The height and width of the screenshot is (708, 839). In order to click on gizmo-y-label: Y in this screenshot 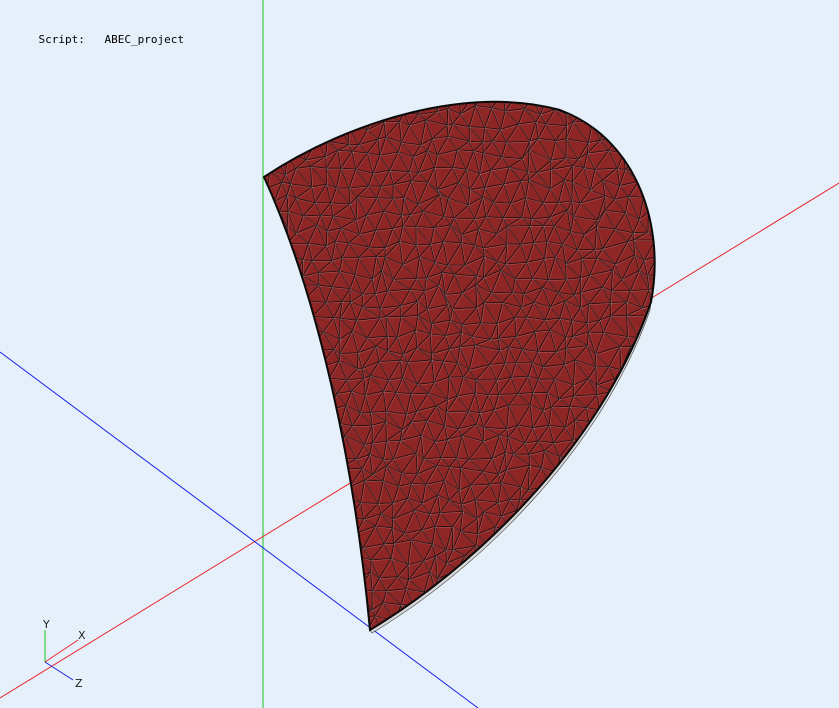, I will do `click(46, 624)`.